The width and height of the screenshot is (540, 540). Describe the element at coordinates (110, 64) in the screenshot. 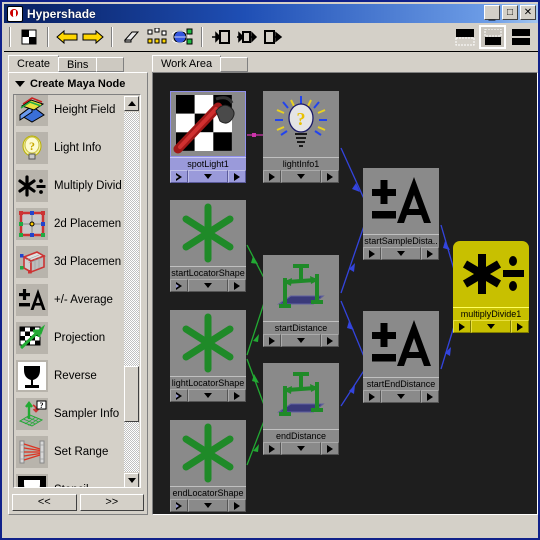

I see `tab-left-extra` at that location.